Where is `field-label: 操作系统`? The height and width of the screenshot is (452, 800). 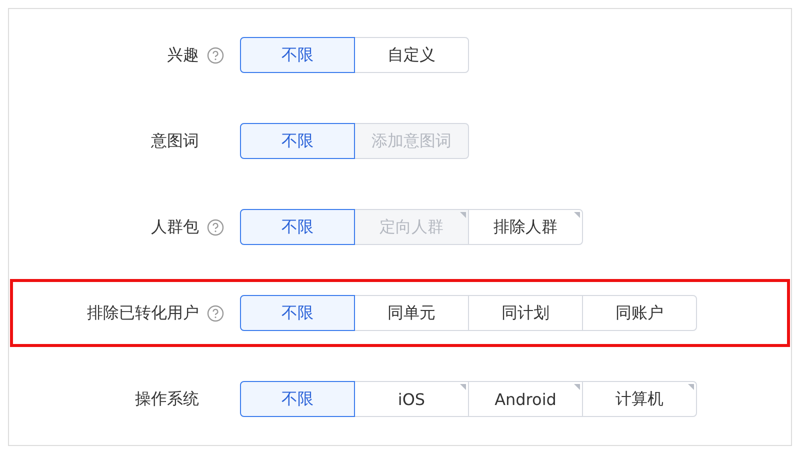
field-label: 操作系统 is located at coordinates (167, 399).